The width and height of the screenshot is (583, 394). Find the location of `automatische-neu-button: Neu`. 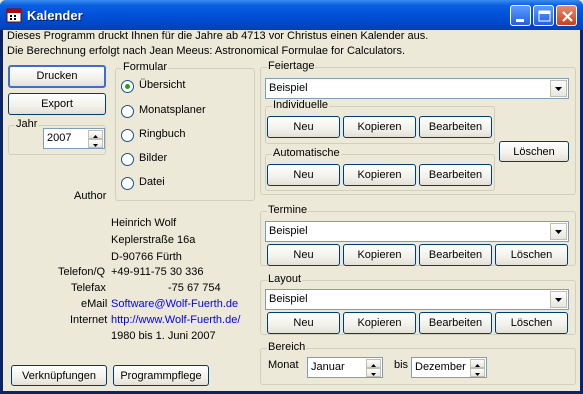

automatische-neu-button: Neu is located at coordinates (303, 175).